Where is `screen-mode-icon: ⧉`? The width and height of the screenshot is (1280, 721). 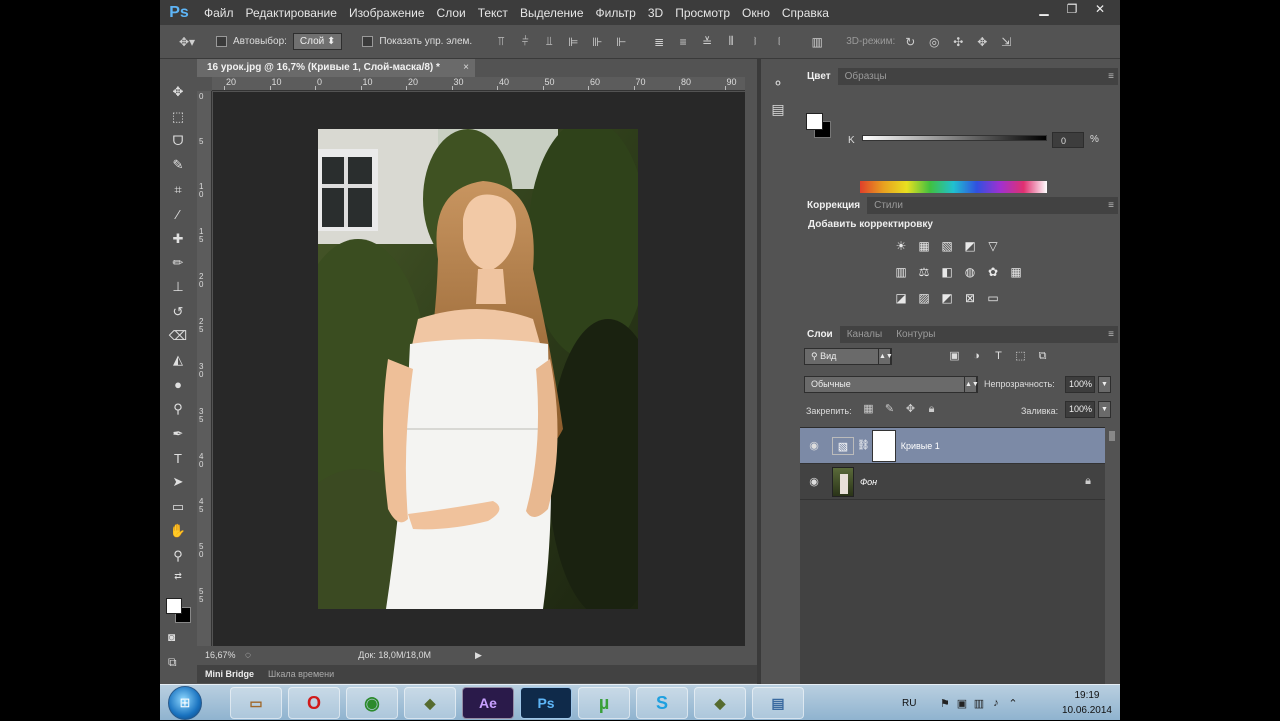 screen-mode-icon: ⧉ is located at coordinates (172, 662).